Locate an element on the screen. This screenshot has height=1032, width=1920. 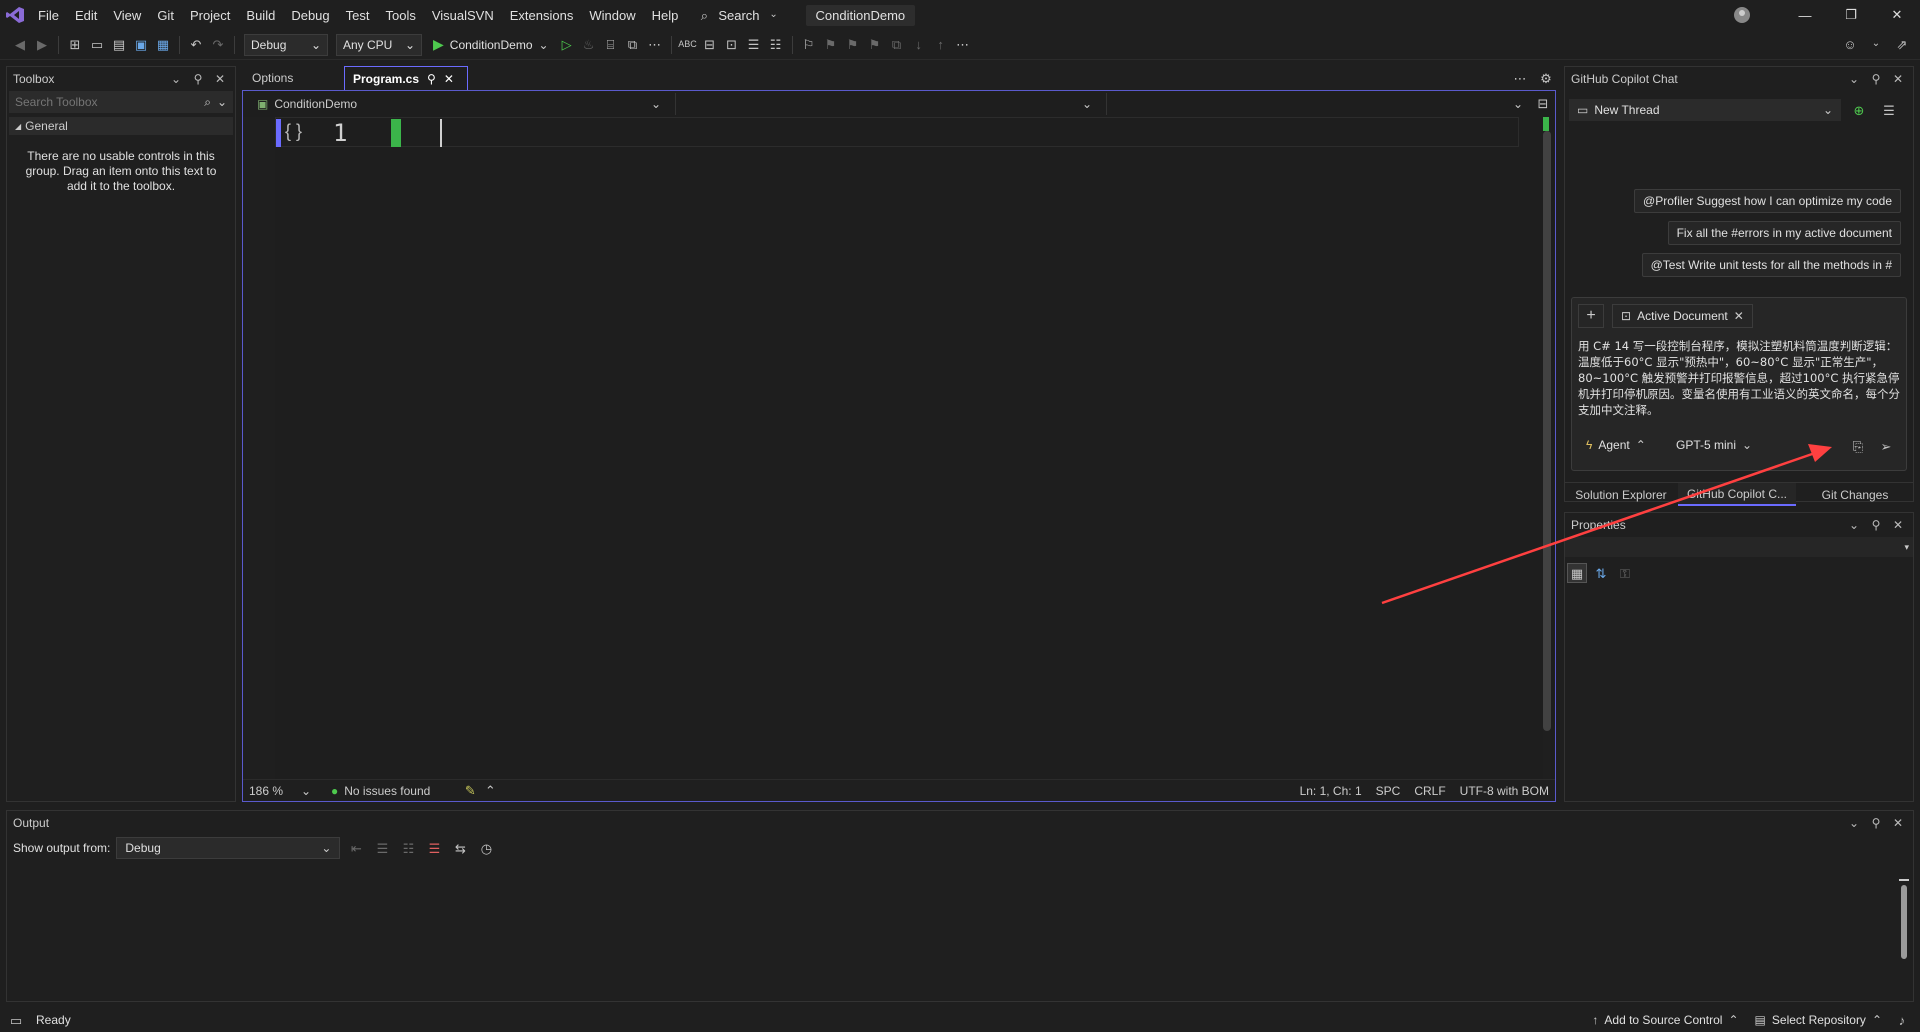
menu-visualsvn: VisualSVN is located at coordinates (463, 15).